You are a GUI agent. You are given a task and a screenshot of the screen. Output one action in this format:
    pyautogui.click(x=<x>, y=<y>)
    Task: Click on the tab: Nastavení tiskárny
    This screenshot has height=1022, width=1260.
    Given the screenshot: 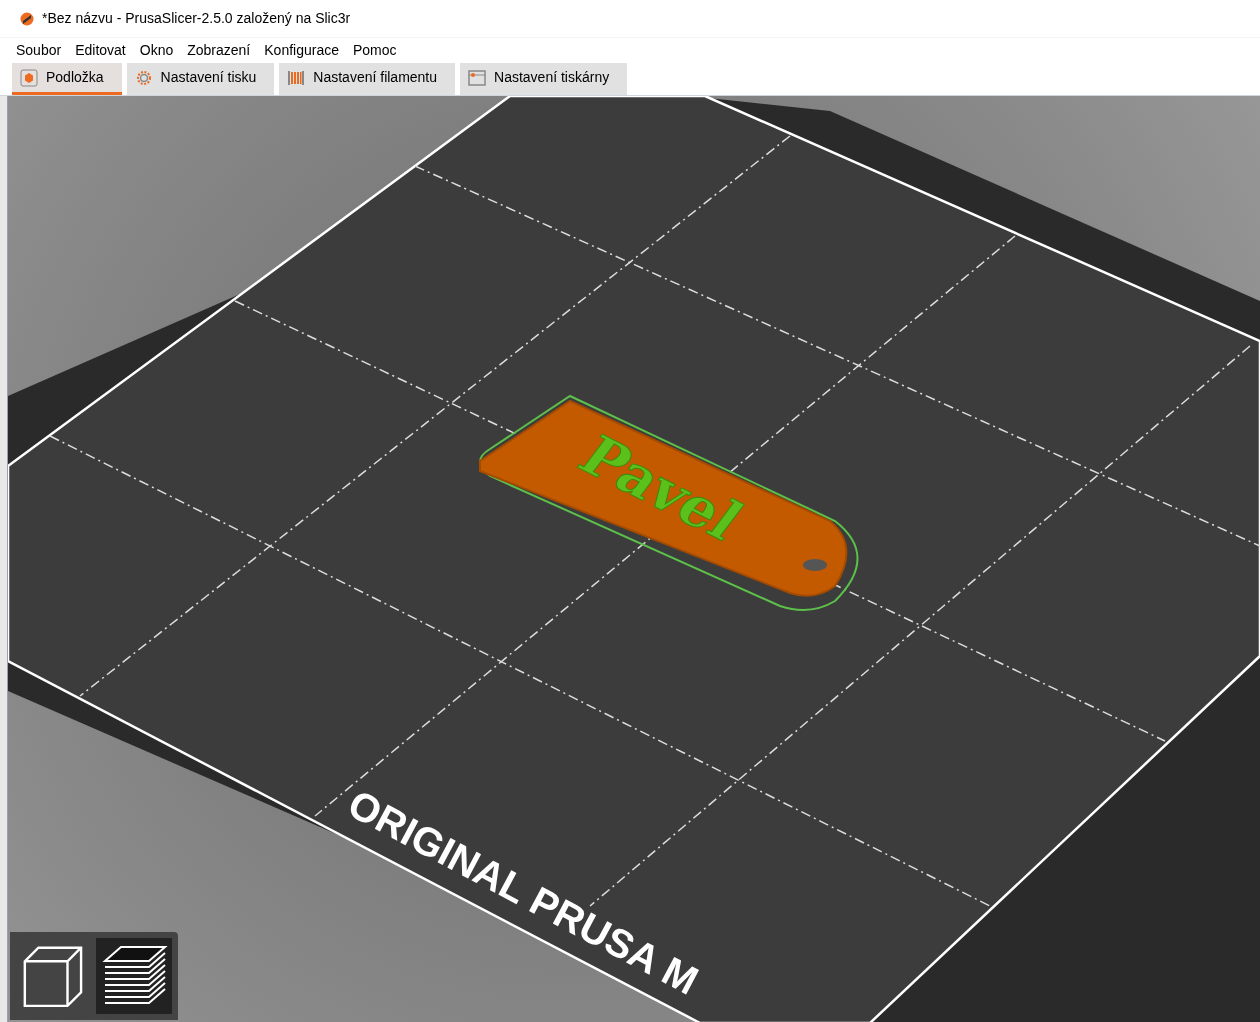 What is the action you would take?
    pyautogui.click(x=544, y=79)
    